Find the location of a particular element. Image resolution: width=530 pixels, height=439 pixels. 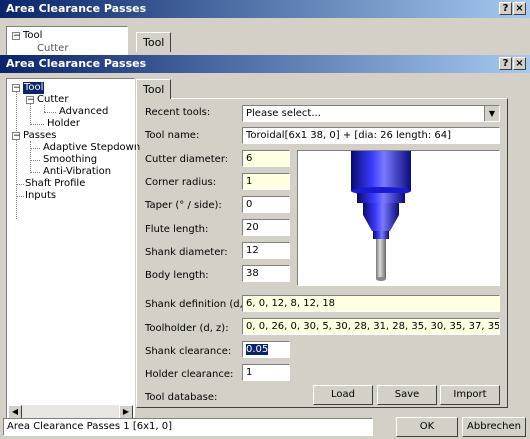

passes-collapse-icon: − is located at coordinates (16, 136).